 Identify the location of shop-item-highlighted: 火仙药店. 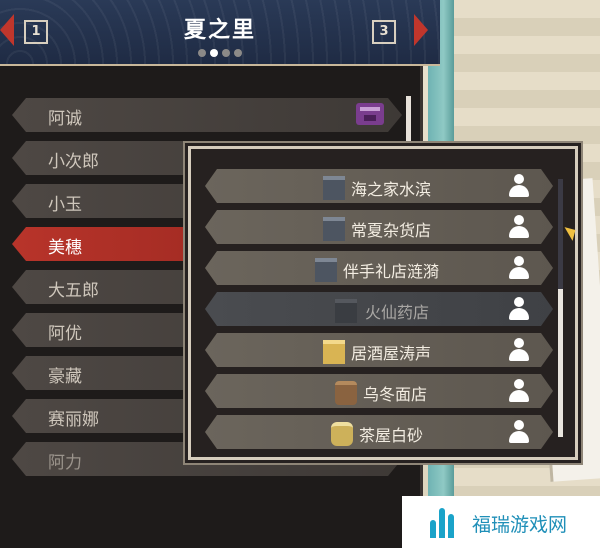
(379, 309).